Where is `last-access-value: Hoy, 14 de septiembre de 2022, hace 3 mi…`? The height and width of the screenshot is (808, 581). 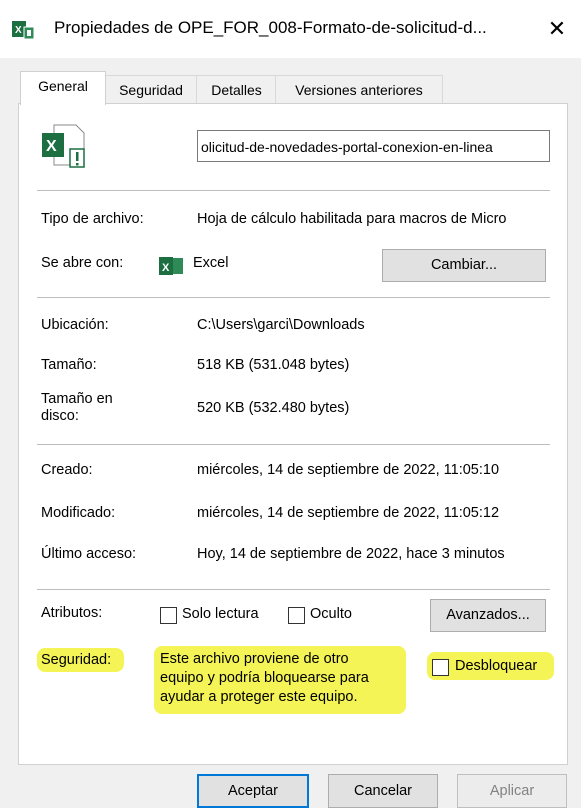
last-access-value: Hoy, 14 de septiembre de 2022, hace 3 mi… is located at coordinates (351, 554).